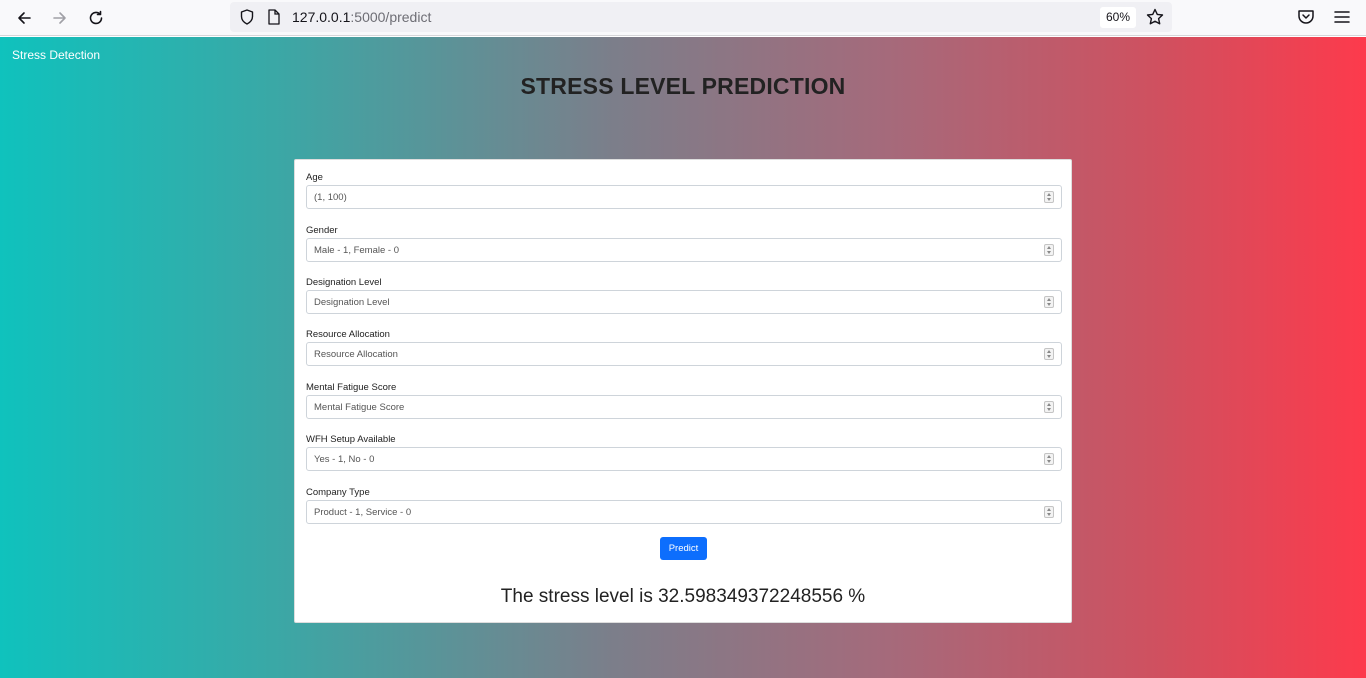 This screenshot has height=678, width=1366. Describe the element at coordinates (351, 439) in the screenshot. I see `wfh-setup-label: WFH Setup Available` at that location.